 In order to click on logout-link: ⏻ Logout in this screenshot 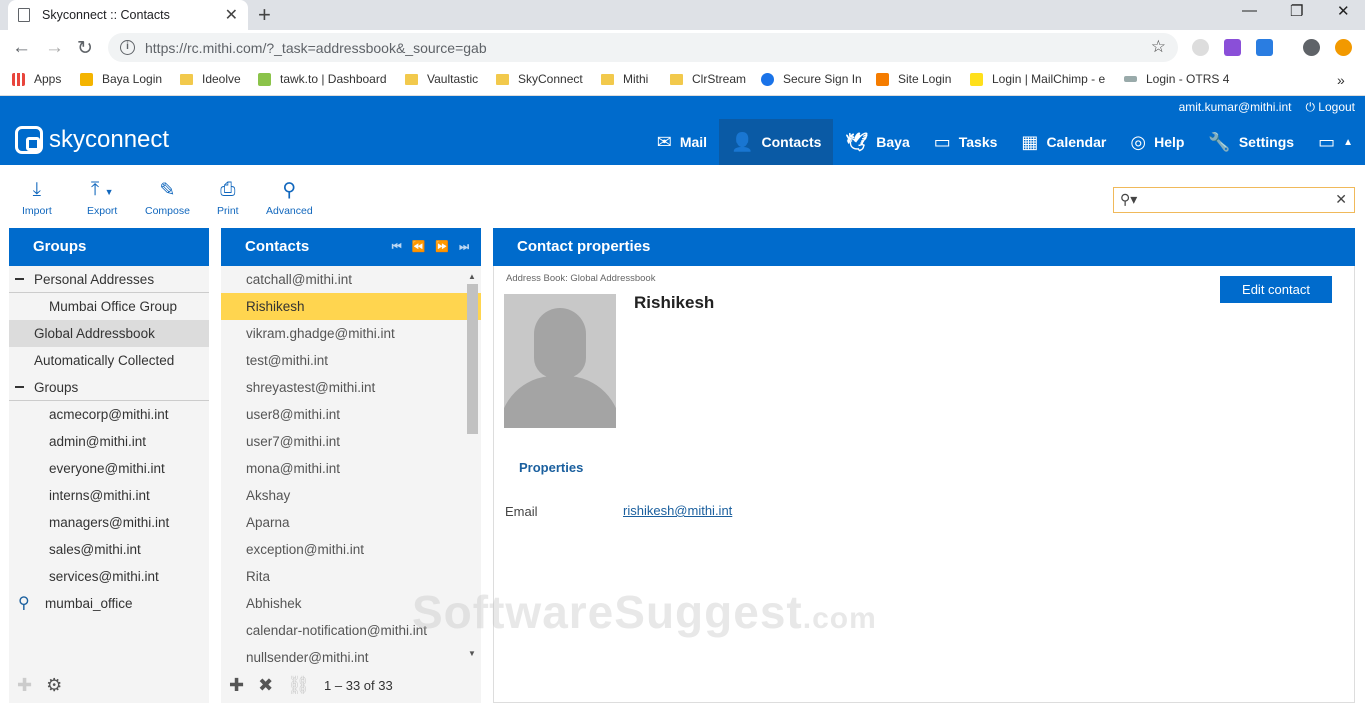, I will do `click(1330, 107)`.